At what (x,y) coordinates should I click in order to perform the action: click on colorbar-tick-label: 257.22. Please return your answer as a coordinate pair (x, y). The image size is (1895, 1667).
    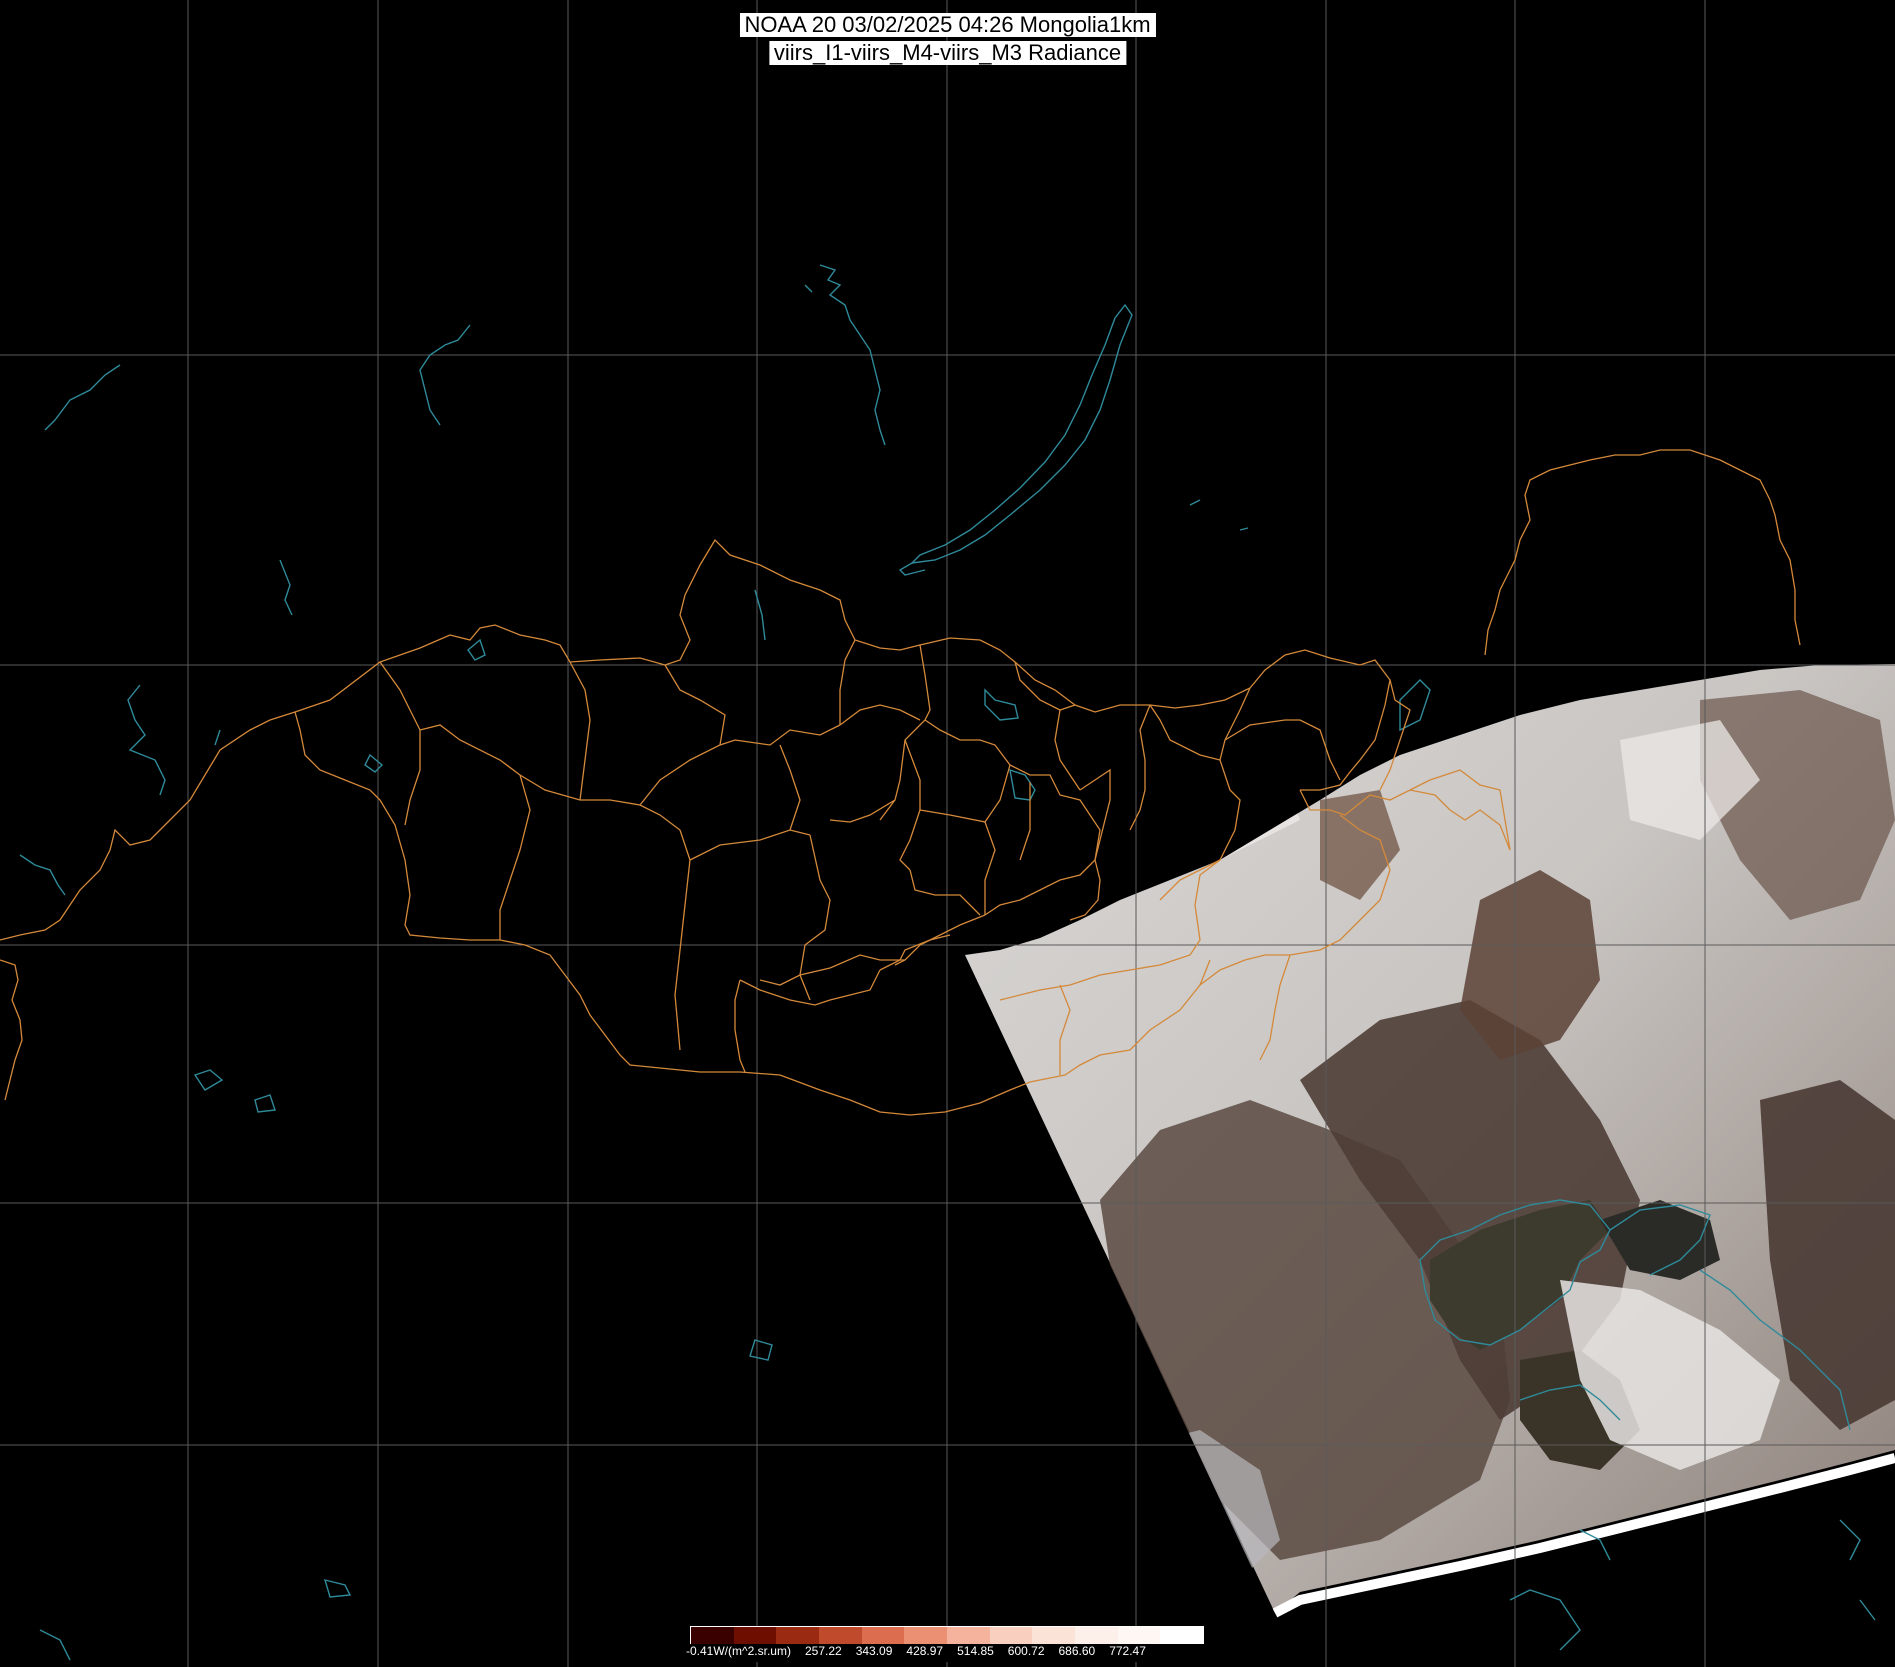
    Looking at the image, I should click on (823, 1651).